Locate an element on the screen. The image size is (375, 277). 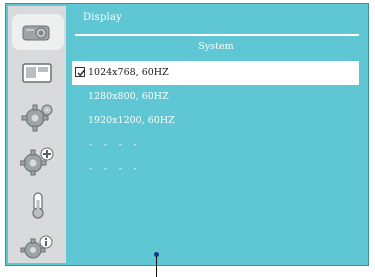
sidebar-item-settings is located at coordinates (38, 117).